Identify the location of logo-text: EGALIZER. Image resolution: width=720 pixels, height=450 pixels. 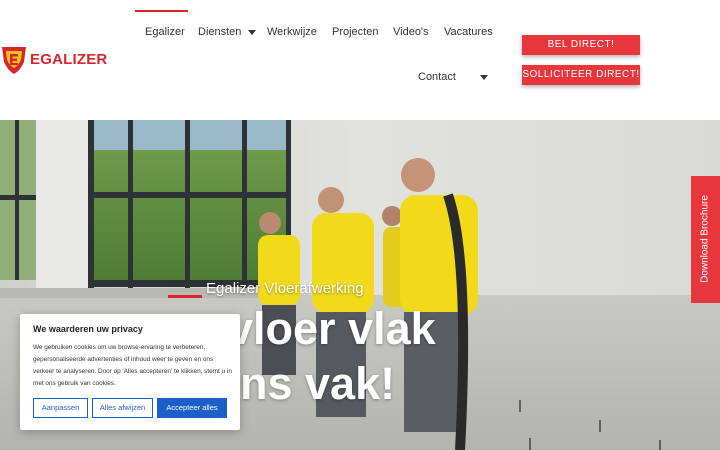
(69, 59).